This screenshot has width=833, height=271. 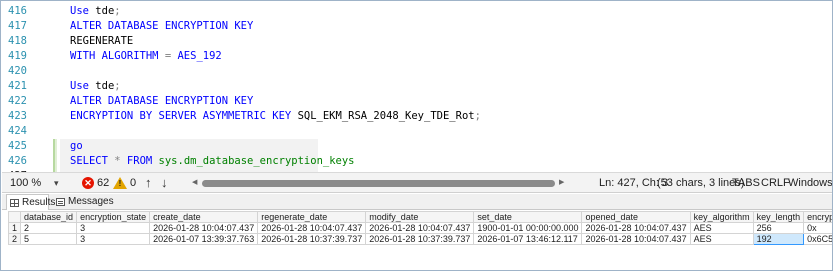 What do you see at coordinates (56, 183) in the screenshot?
I see `zoom-dropdown-icon: ▾` at bounding box center [56, 183].